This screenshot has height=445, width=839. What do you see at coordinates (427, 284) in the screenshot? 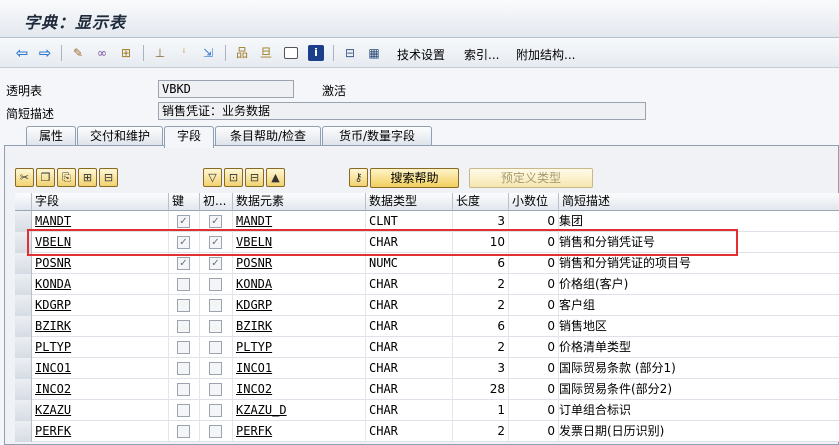
I see `table-row: KONDA KONDA CHAR 2 0 价格组(客户)` at bounding box center [427, 284].